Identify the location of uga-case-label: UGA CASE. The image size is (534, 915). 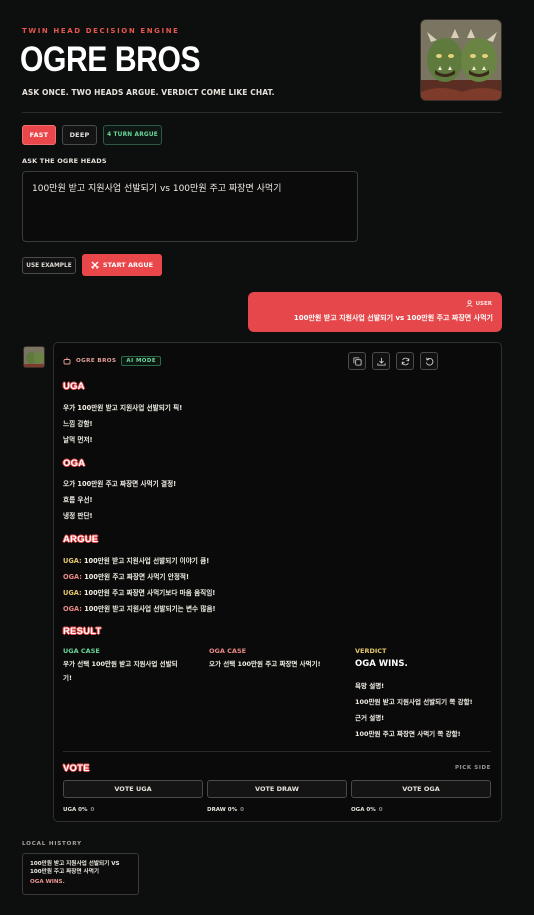
(81, 651).